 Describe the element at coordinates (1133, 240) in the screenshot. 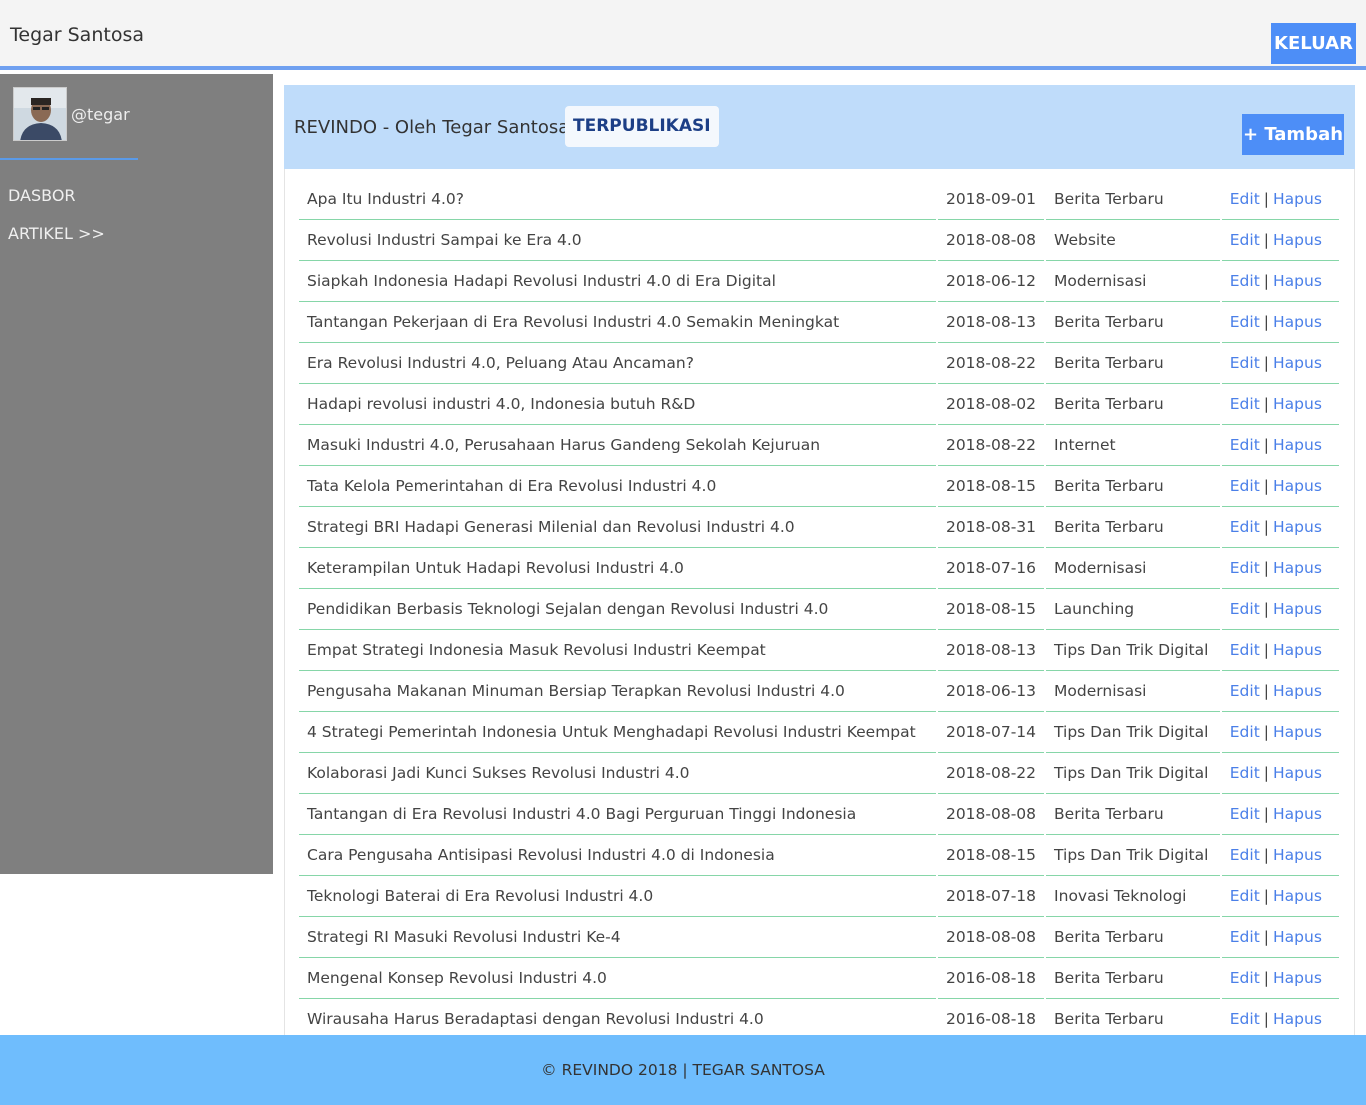

I see `article-category: Website` at that location.